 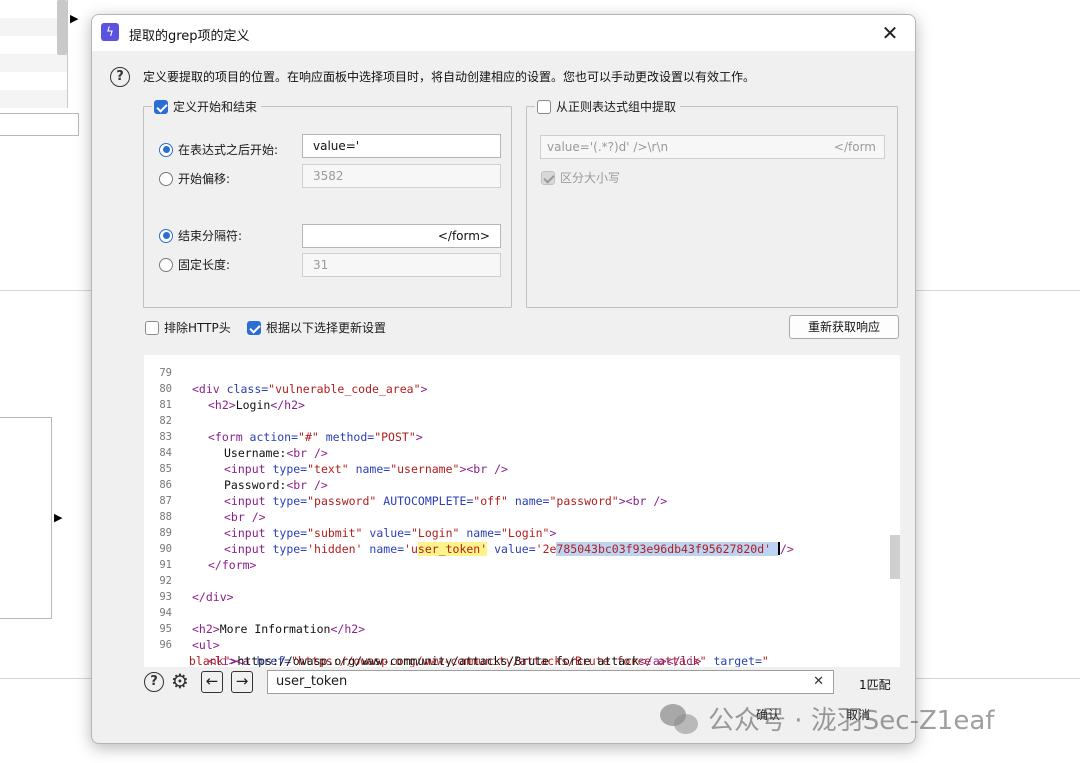 I want to click on regex-group-toggle: 从正则表达式组中提取, so click(x=608, y=106).